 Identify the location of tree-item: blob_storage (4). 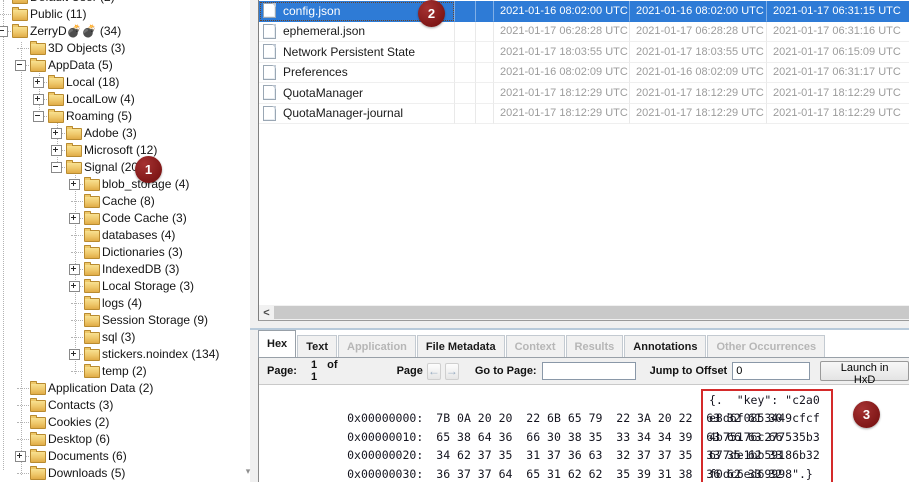
(125, 184).